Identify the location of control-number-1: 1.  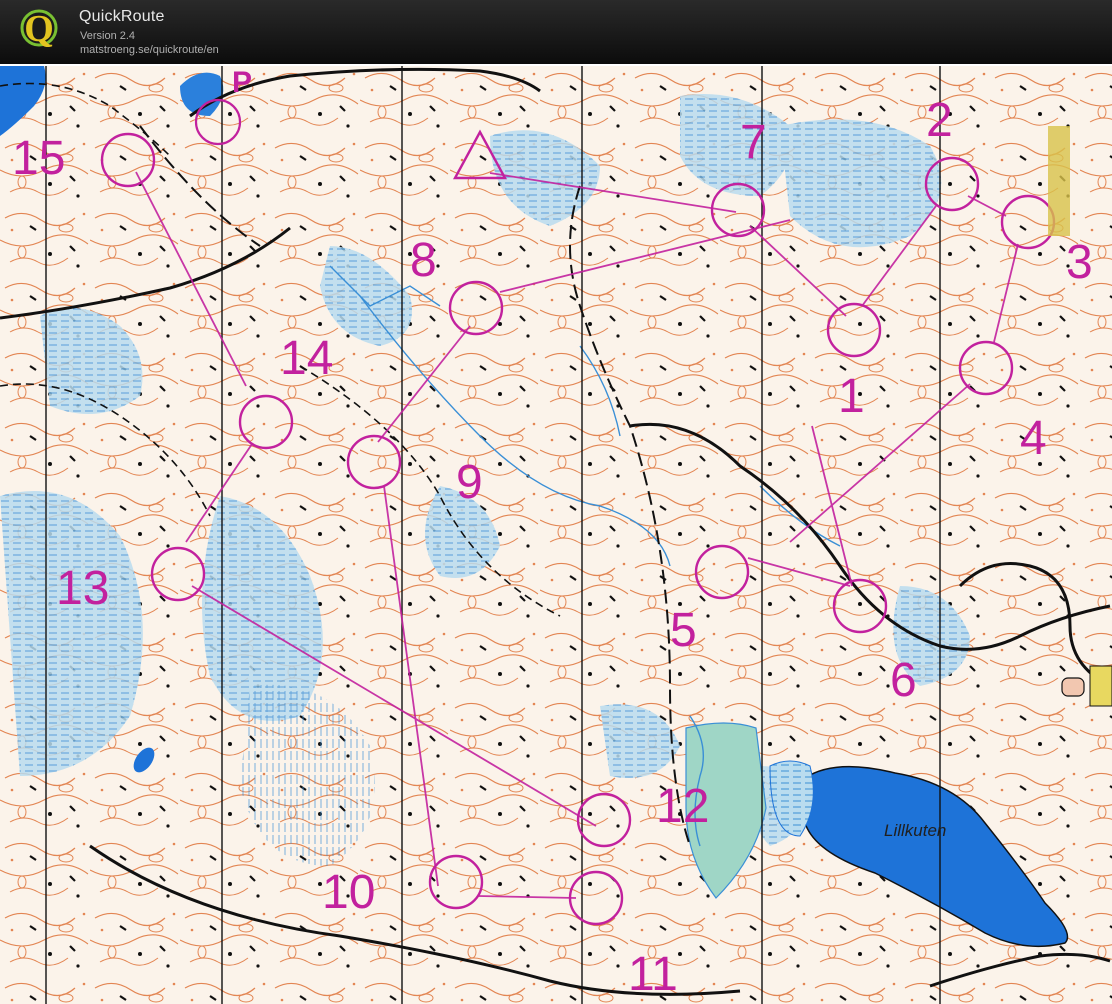
(851, 396).